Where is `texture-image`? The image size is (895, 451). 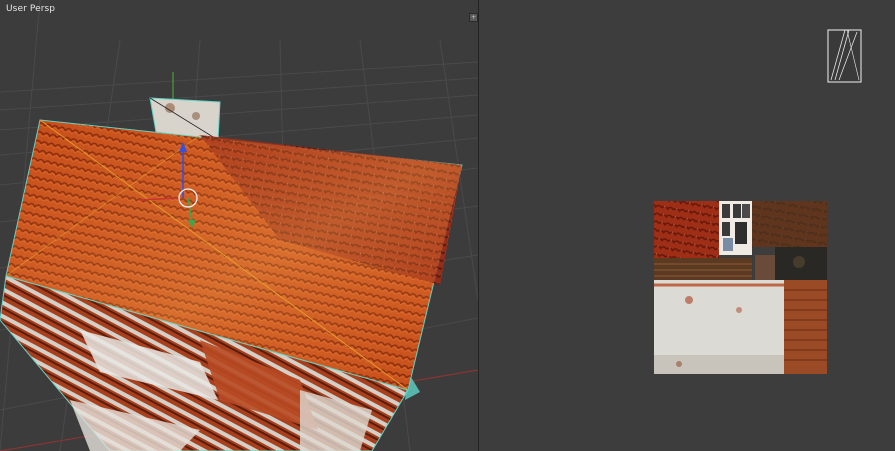 texture-image is located at coordinates (740, 287).